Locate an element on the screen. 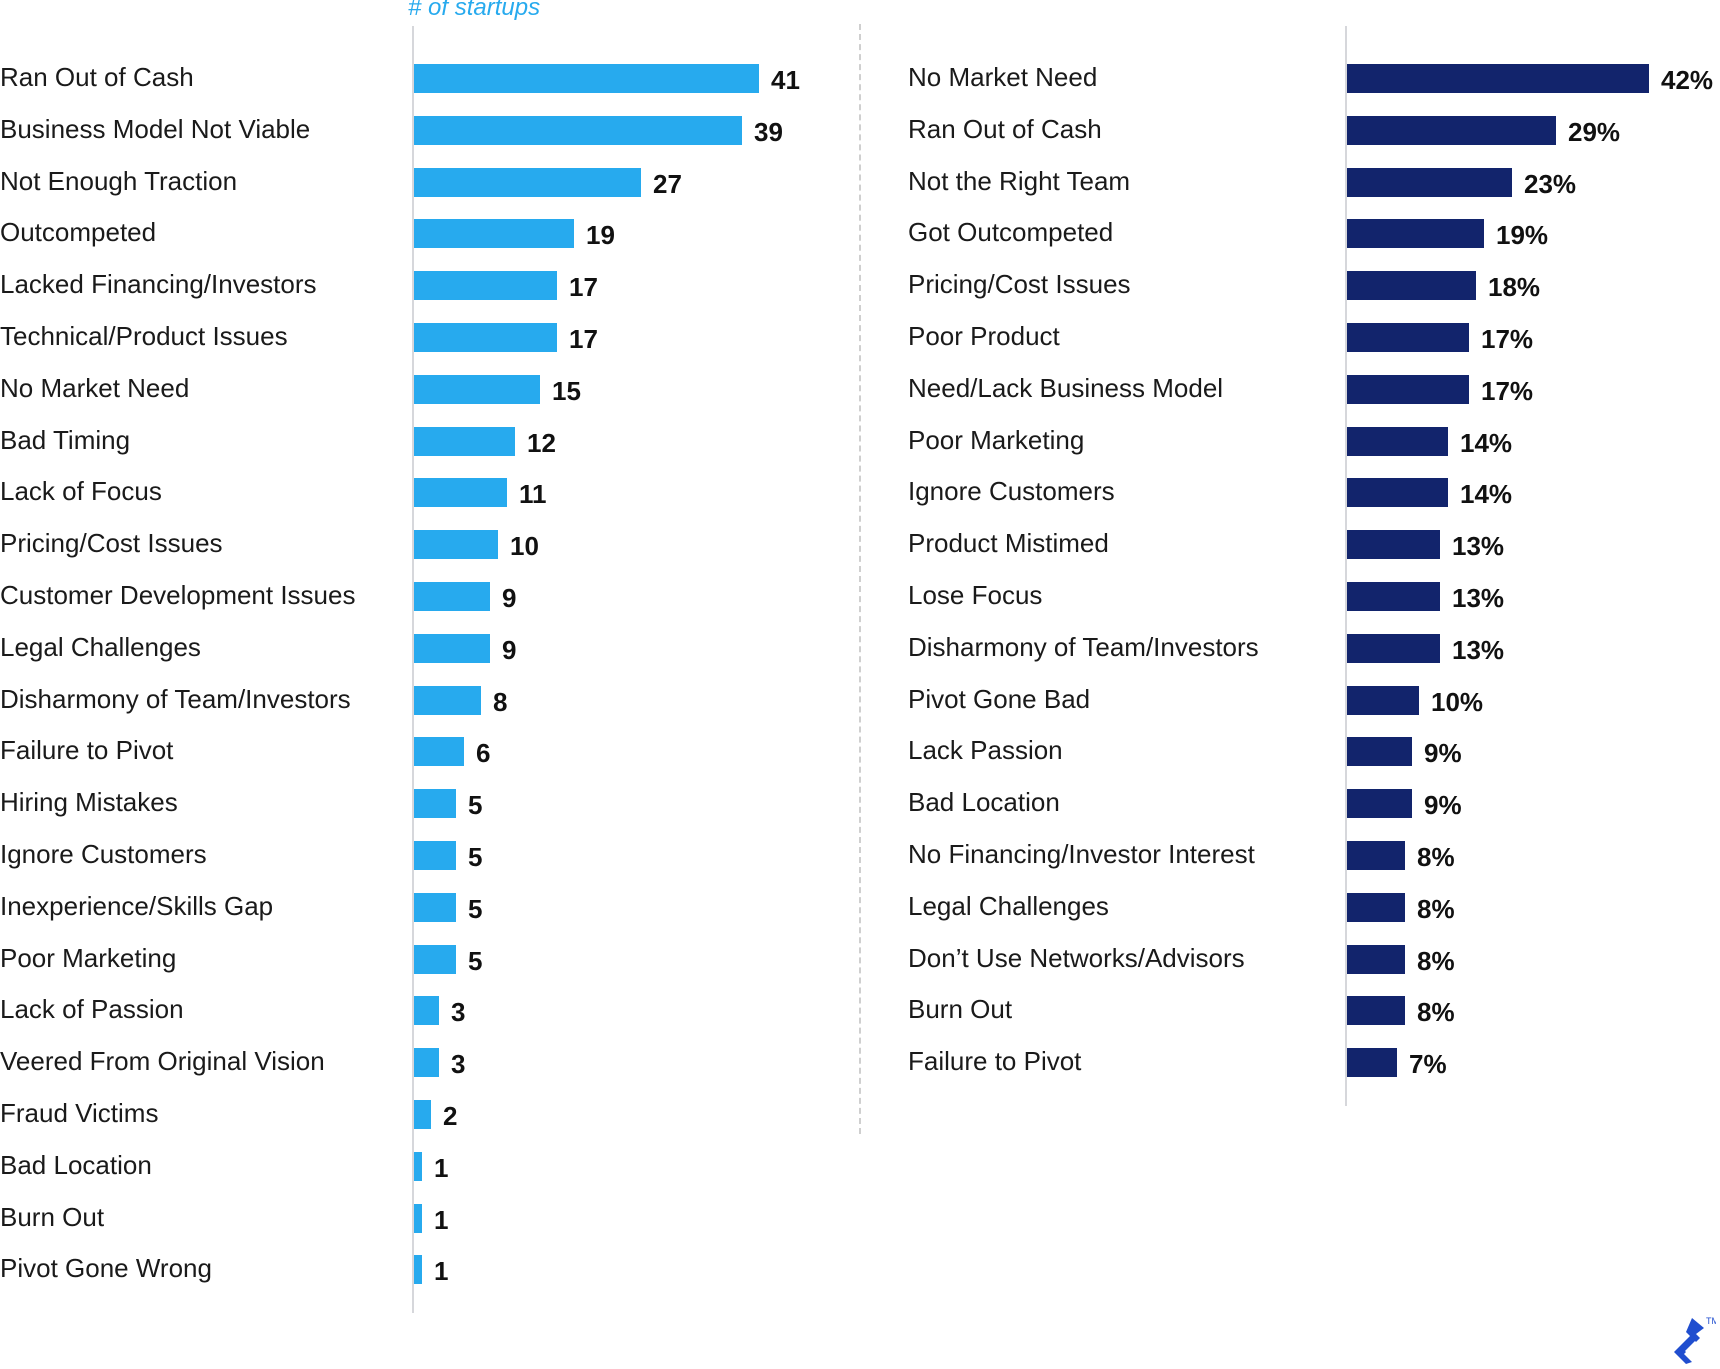  value-label: 23% is located at coordinates (1550, 183).